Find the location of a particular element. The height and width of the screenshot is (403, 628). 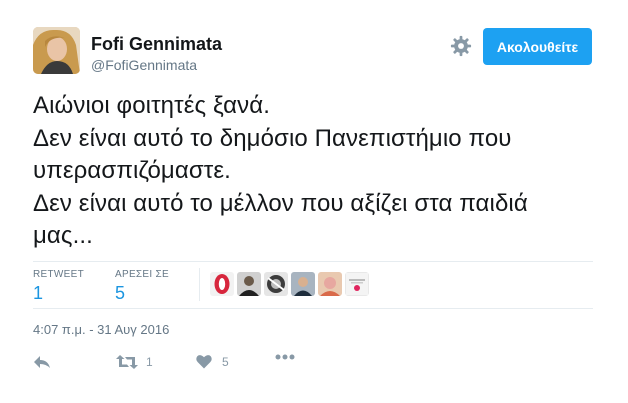

following-button: Ακολουθείτε is located at coordinates (537, 46).